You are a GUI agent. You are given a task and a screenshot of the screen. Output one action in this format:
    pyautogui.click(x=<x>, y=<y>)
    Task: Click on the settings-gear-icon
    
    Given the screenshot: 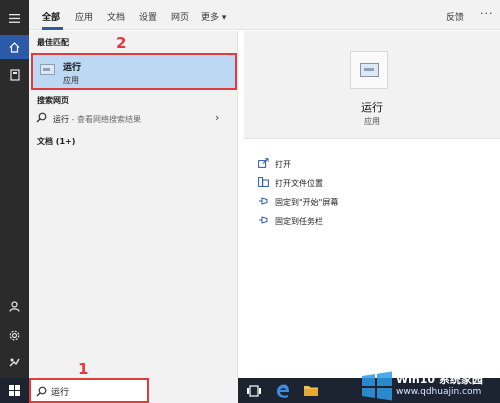 What is the action you would take?
    pyautogui.click(x=14, y=335)
    